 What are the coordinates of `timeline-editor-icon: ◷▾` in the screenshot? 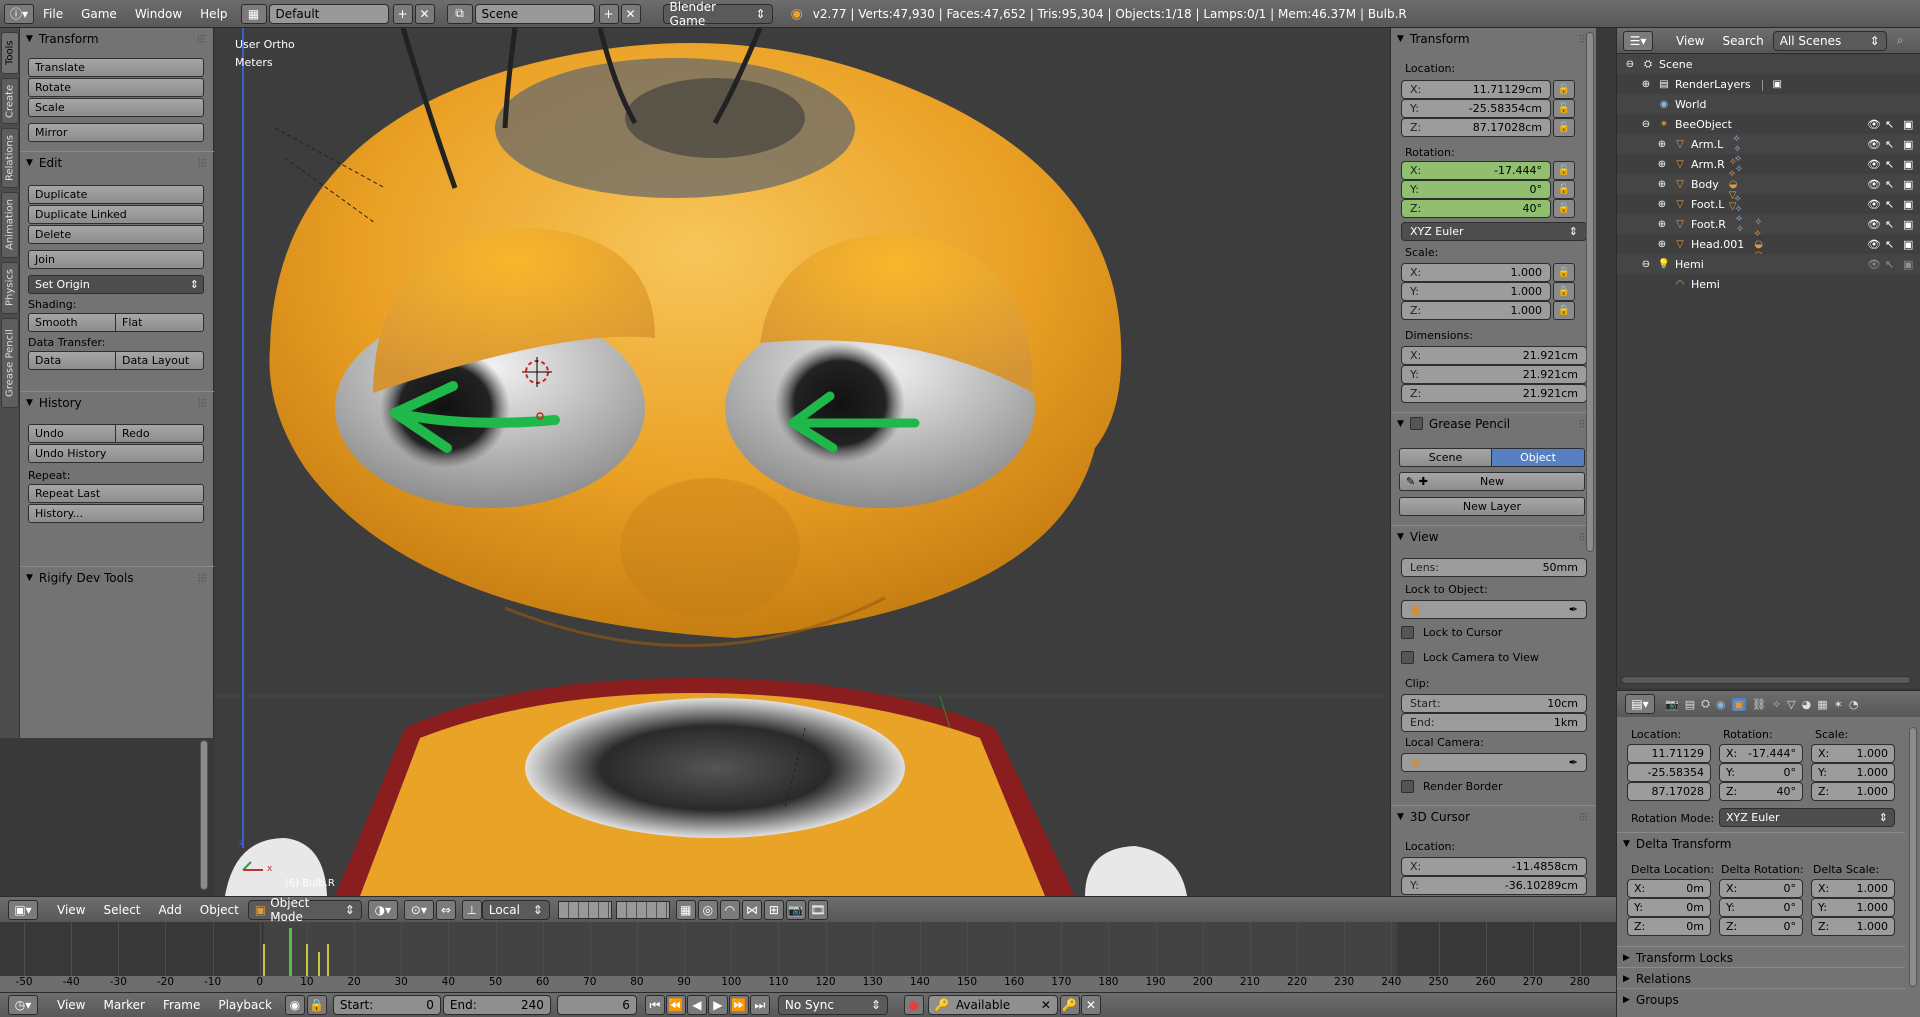 It's located at (23, 1005).